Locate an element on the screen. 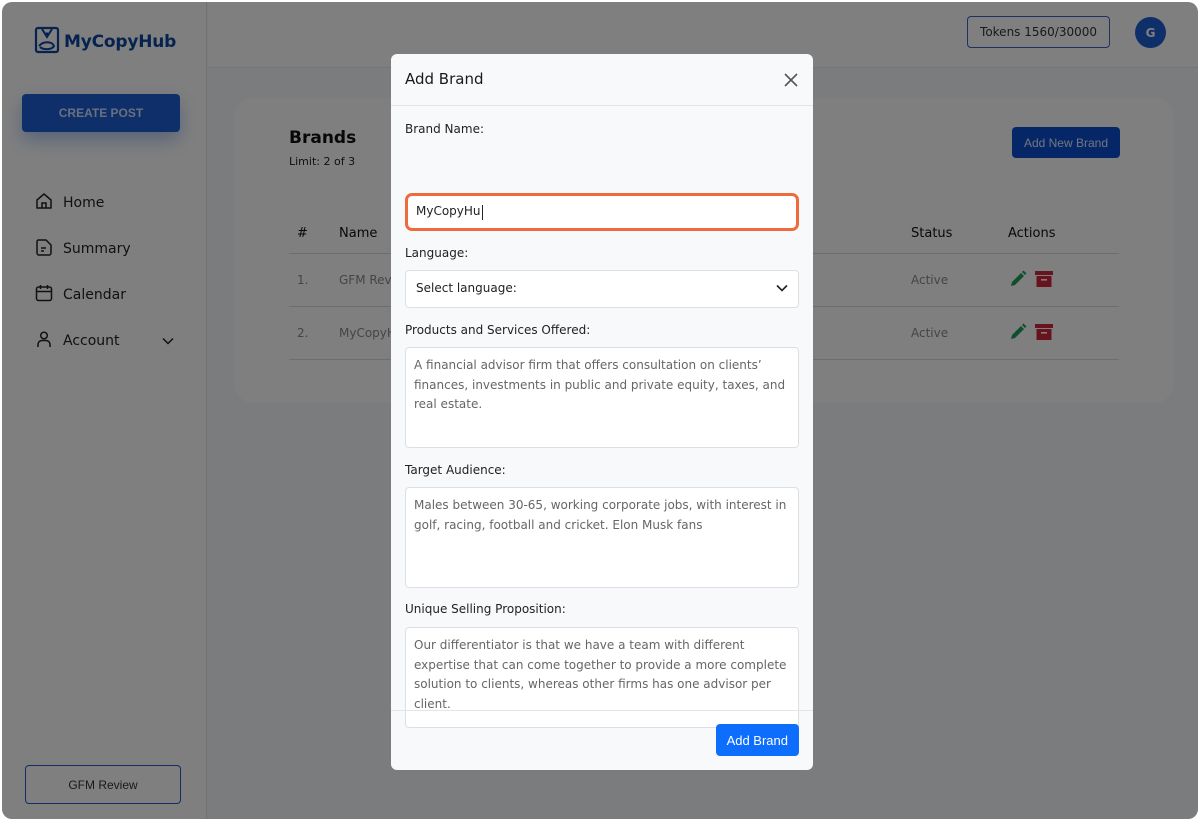 This screenshot has width=1200, height=821. language-selected-value: Select language: is located at coordinates (466, 288).